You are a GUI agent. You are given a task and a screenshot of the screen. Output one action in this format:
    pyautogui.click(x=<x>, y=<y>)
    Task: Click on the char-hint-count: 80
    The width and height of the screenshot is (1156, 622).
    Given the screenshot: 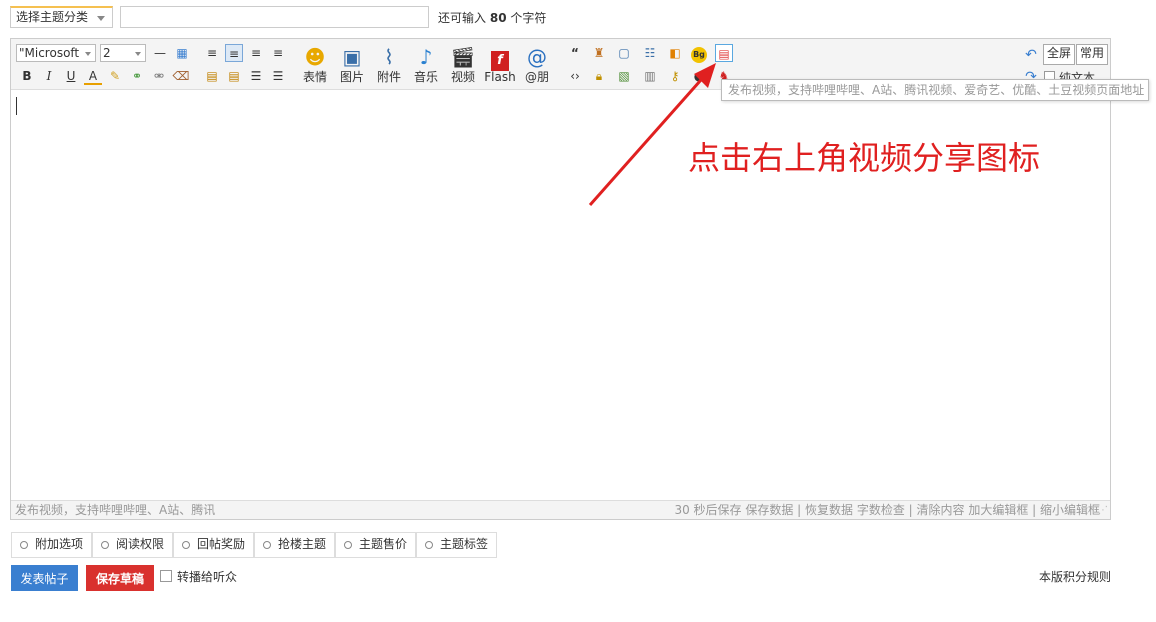 What is the action you would take?
    pyautogui.click(x=498, y=18)
    